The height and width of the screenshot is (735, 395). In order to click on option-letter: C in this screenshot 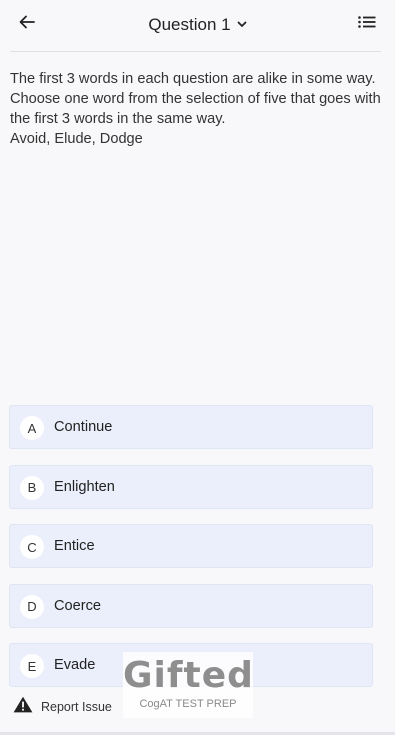, I will do `click(32, 547)`.